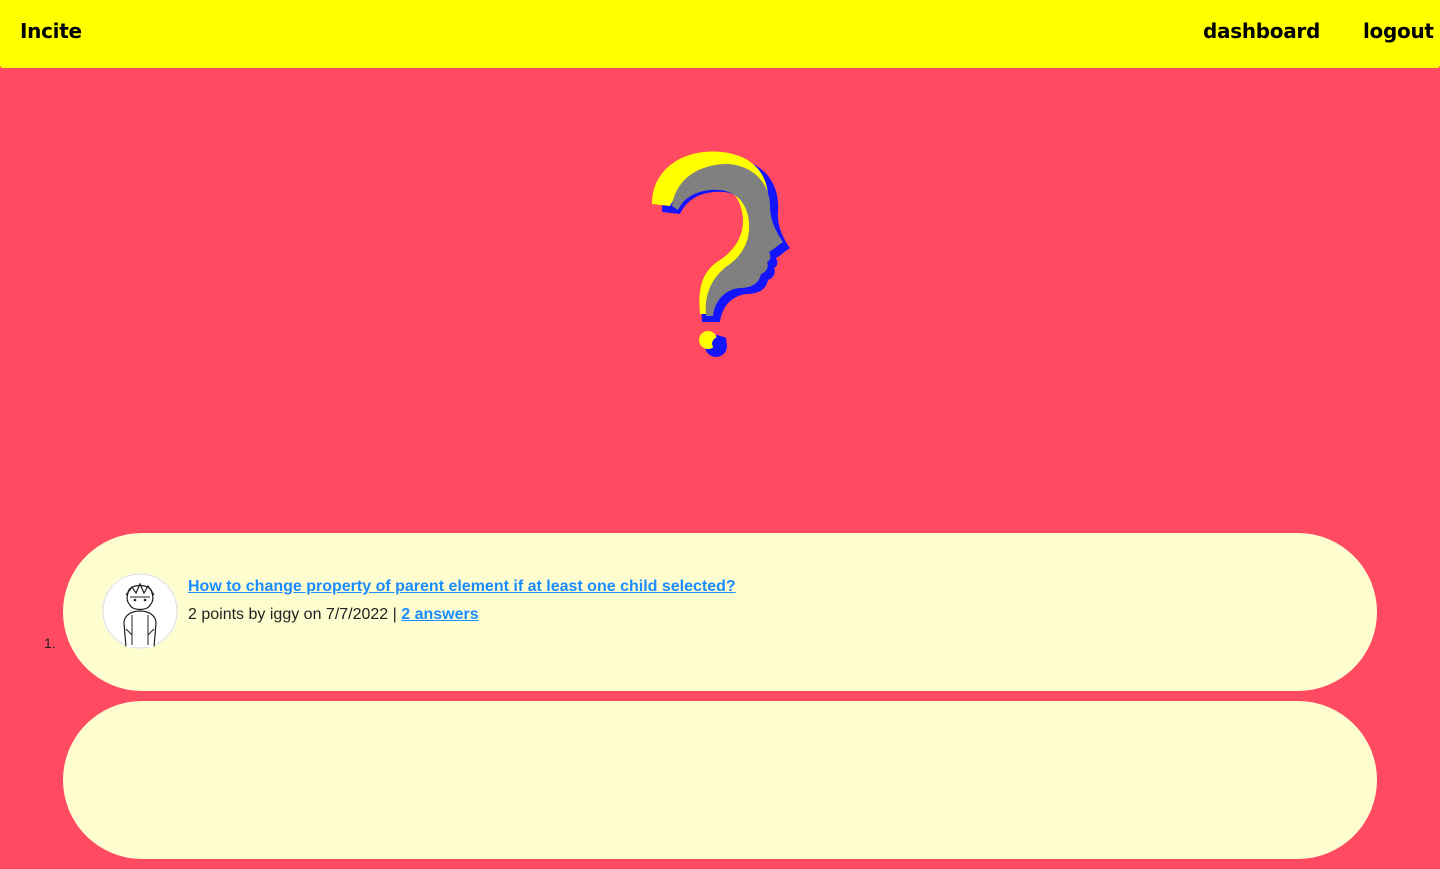 The height and width of the screenshot is (869, 1440). Describe the element at coordinates (1261, 31) in the screenshot. I see `dashboard-link: dashboard` at that location.